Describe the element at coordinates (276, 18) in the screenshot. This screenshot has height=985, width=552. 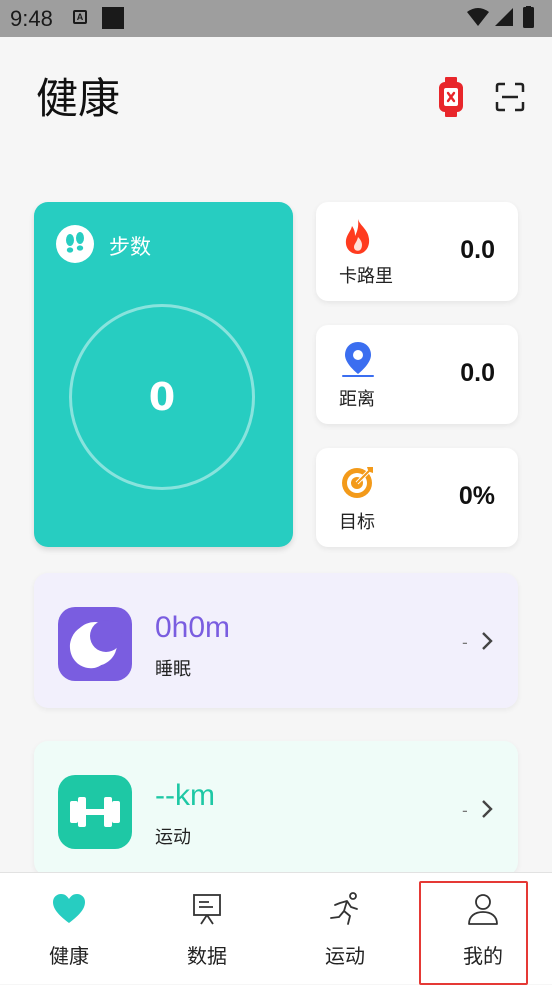
I see `status-bar: 9:48 A` at that location.